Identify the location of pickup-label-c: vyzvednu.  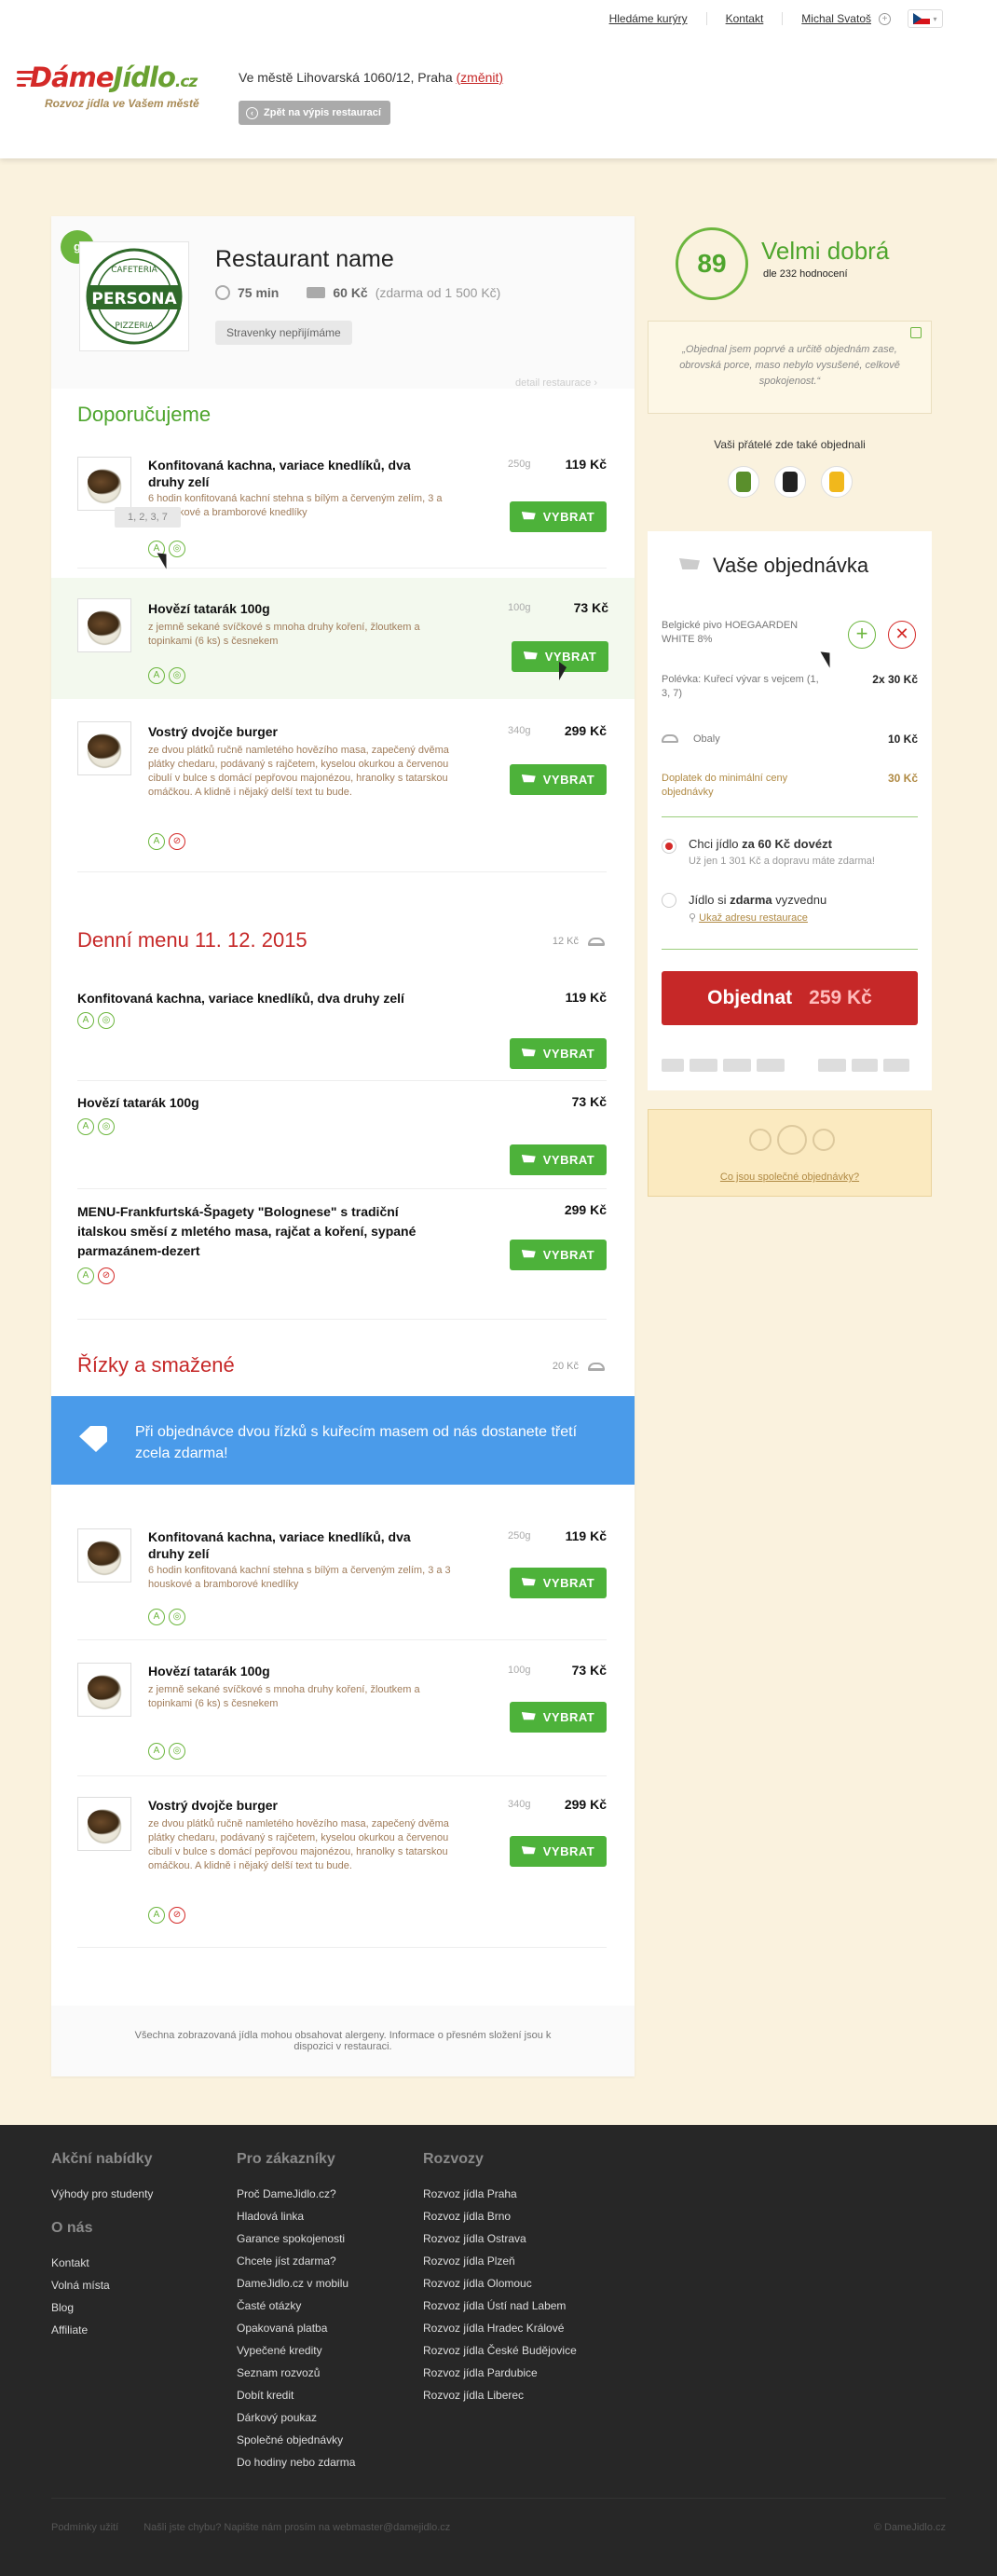
(801, 900).